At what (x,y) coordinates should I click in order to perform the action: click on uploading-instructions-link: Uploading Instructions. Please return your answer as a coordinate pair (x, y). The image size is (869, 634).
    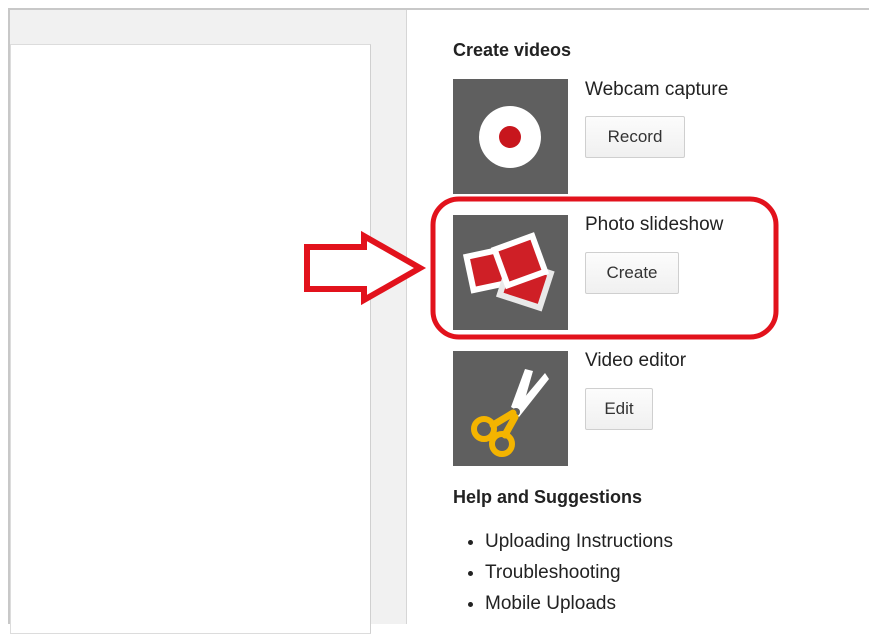
    Looking at the image, I should click on (579, 541).